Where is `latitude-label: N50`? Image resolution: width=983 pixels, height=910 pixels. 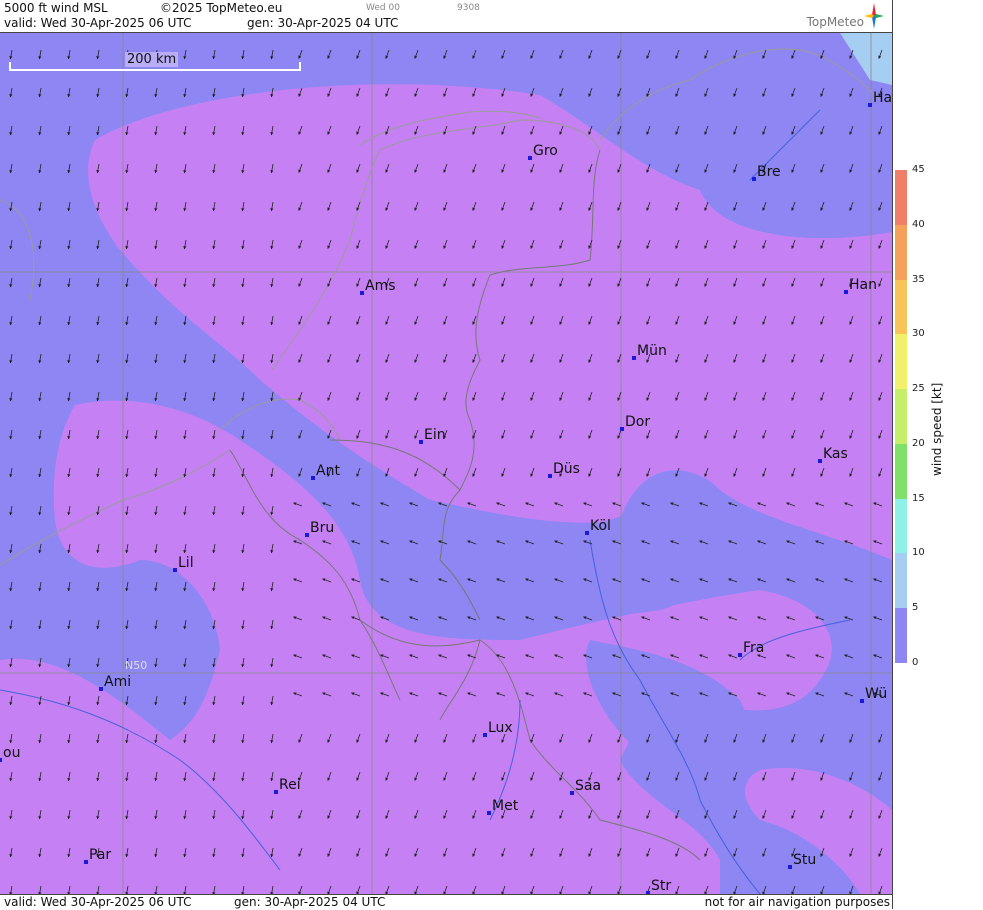 latitude-label: N50 is located at coordinates (136, 665).